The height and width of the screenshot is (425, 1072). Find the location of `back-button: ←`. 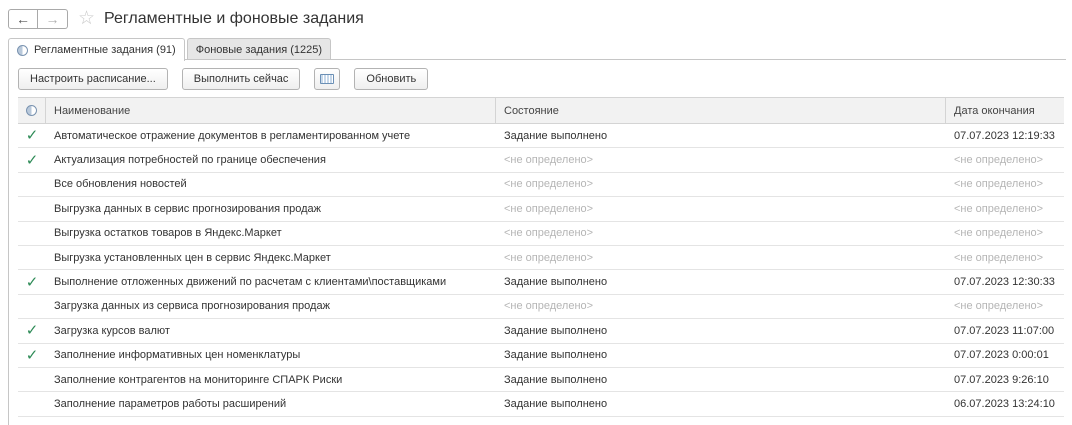

back-button: ← is located at coordinates (23, 19).